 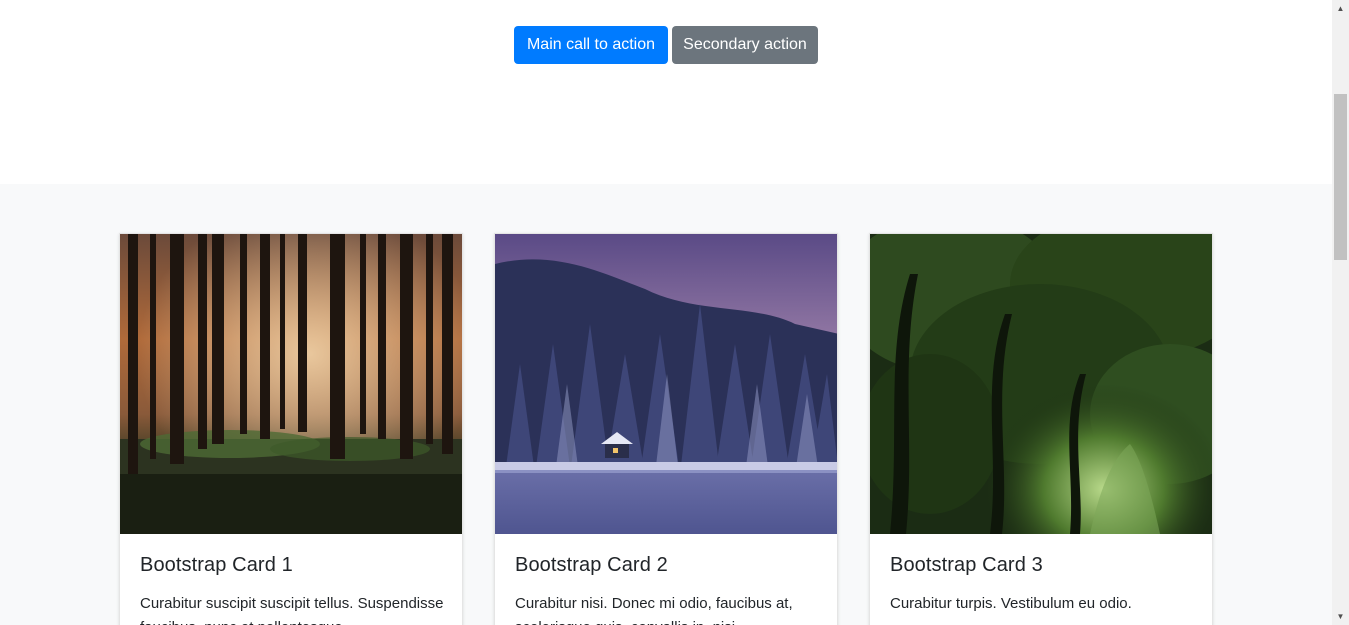 I want to click on scroll-up-arrow-icon: ▲, so click(x=1340, y=8).